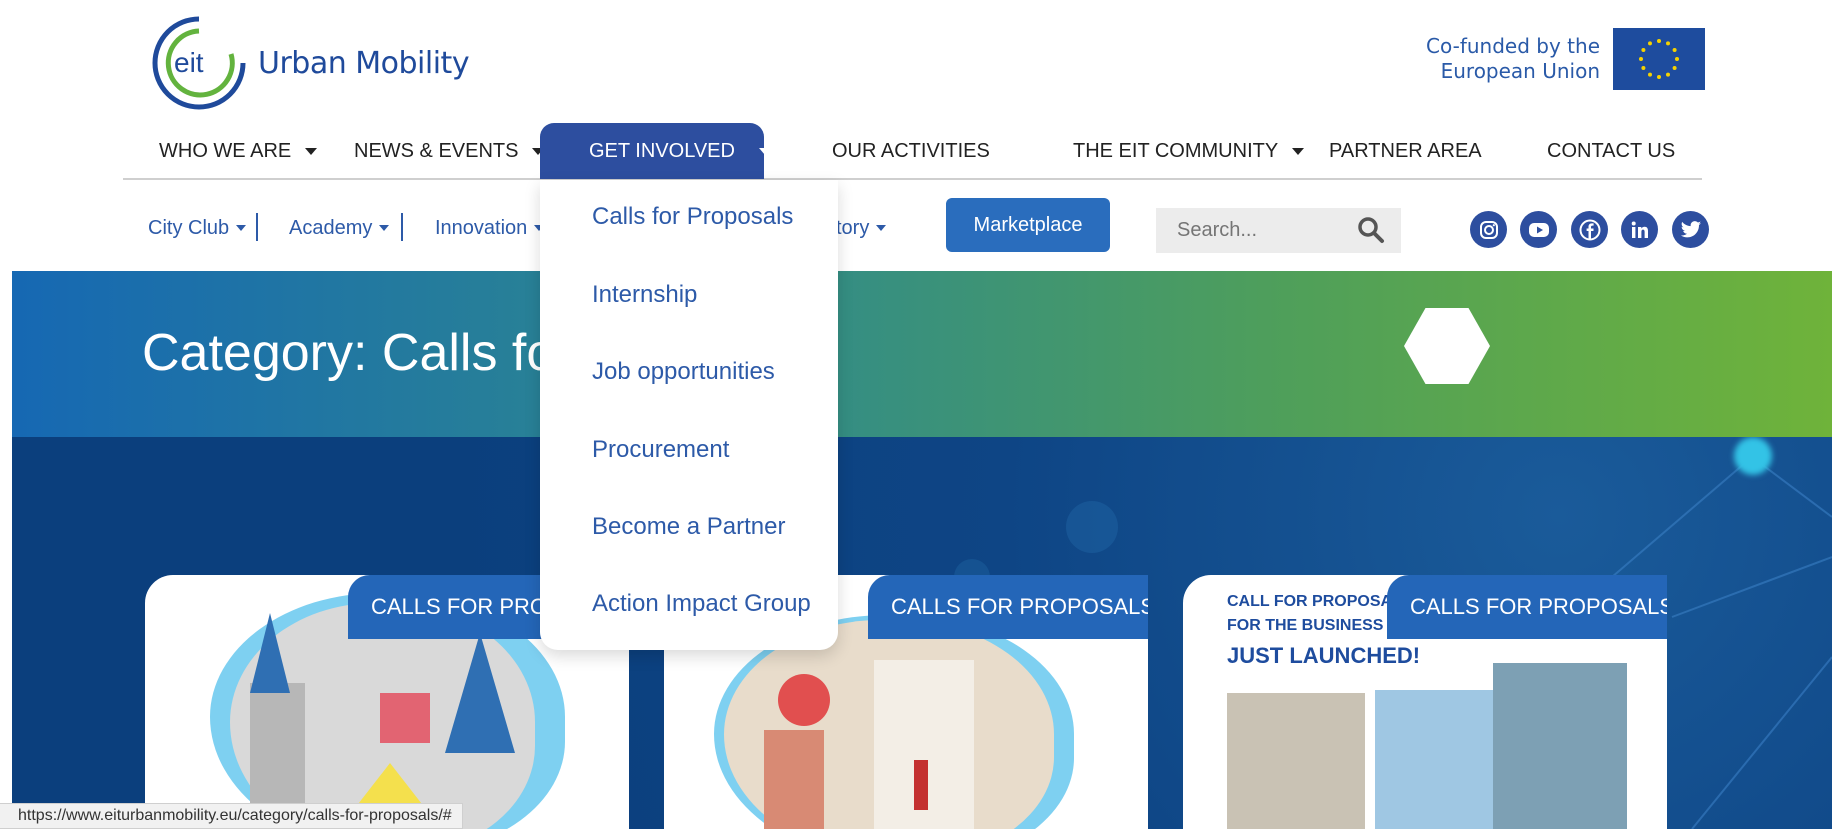  I want to click on hexagon-decoration, so click(1447, 346).